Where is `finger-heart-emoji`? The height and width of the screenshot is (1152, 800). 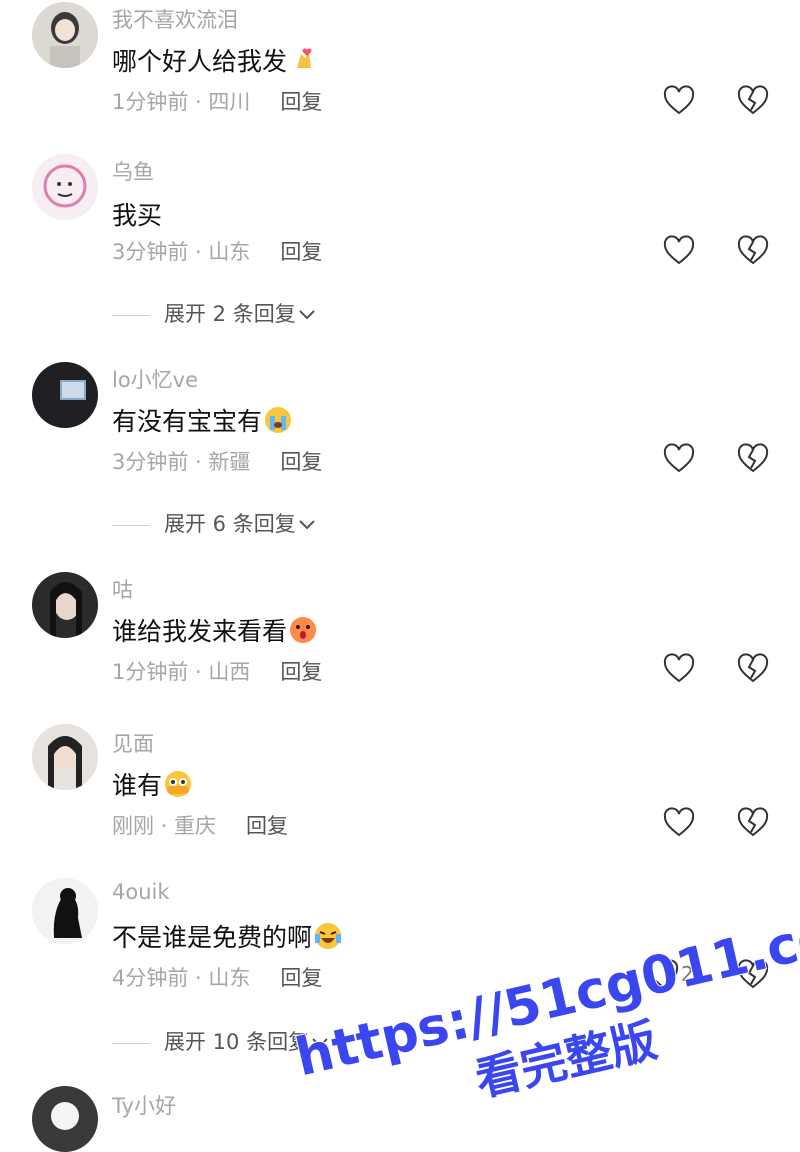 finger-heart-emoji is located at coordinates (303, 60).